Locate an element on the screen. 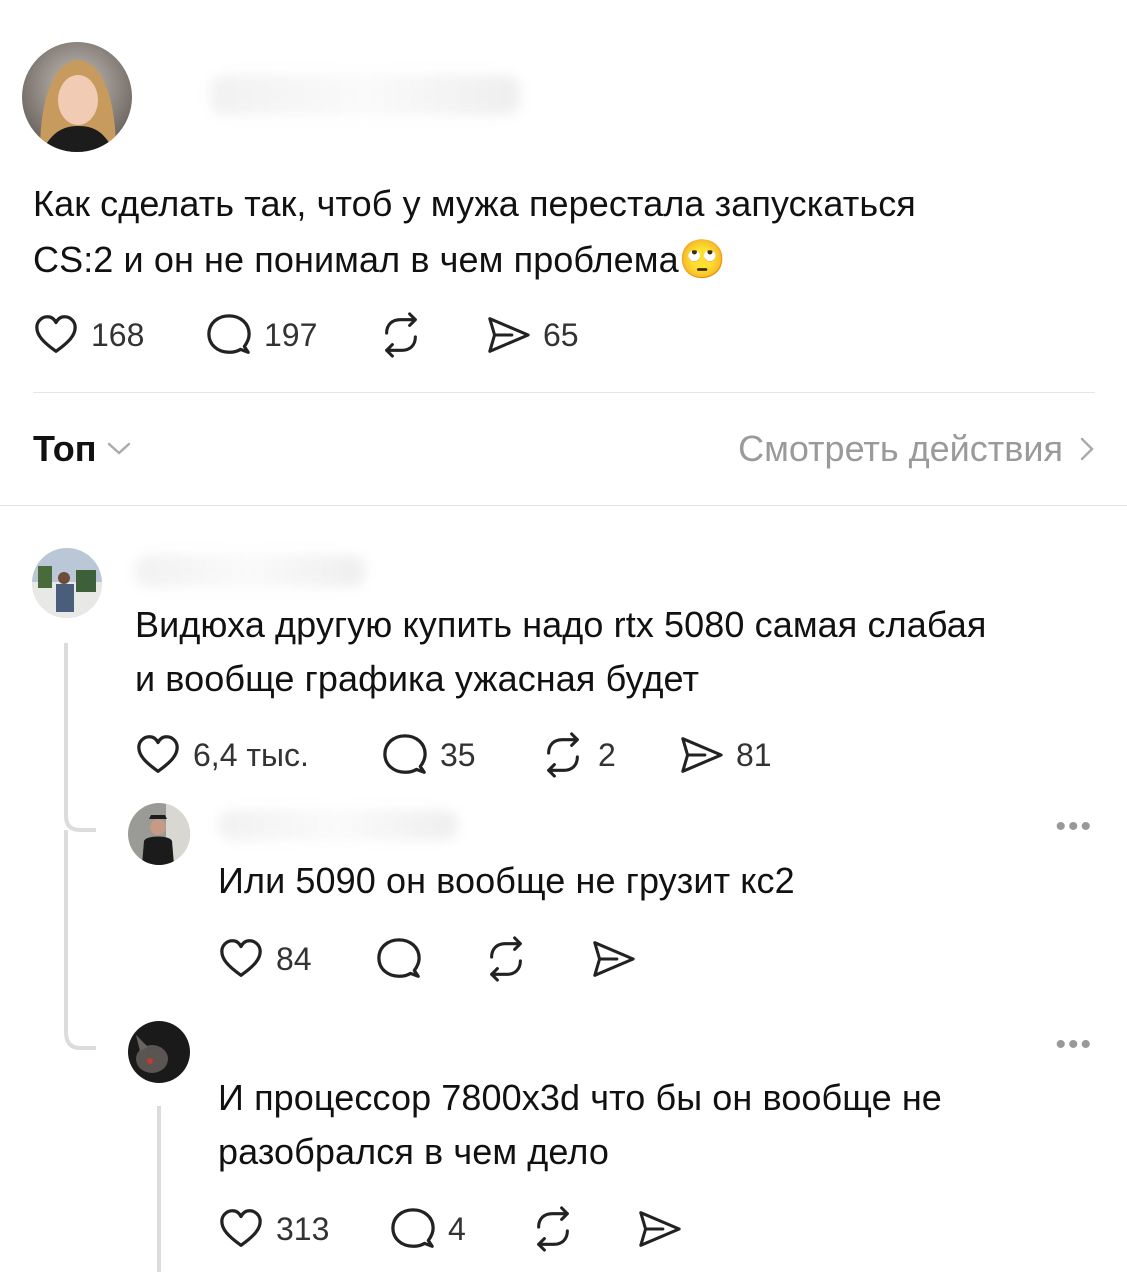 Image resolution: width=1127 pixels, height=1280 pixels. reply-comment-button is located at coordinates (399, 959).